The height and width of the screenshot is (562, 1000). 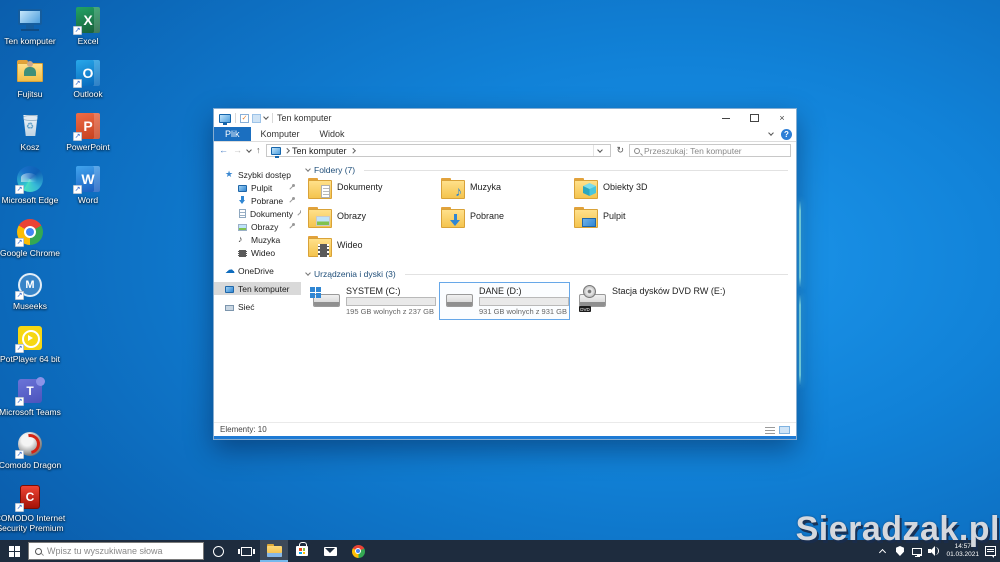 What do you see at coordinates (657, 299) in the screenshot?
I see `drive-tile-dvd-e: DVD Stacja dysków DVD RW (E:)` at bounding box center [657, 299].